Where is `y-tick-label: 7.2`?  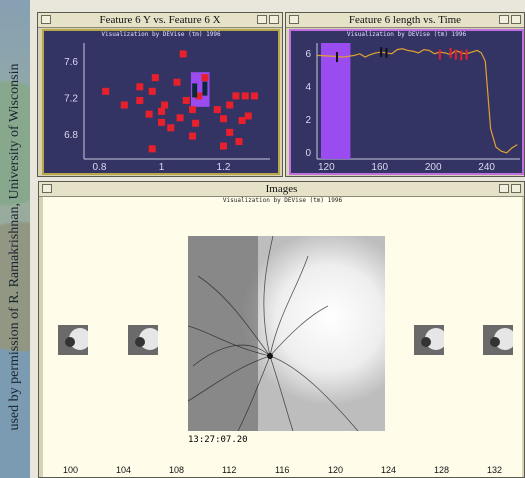 y-tick-label: 7.2 is located at coordinates (71, 99).